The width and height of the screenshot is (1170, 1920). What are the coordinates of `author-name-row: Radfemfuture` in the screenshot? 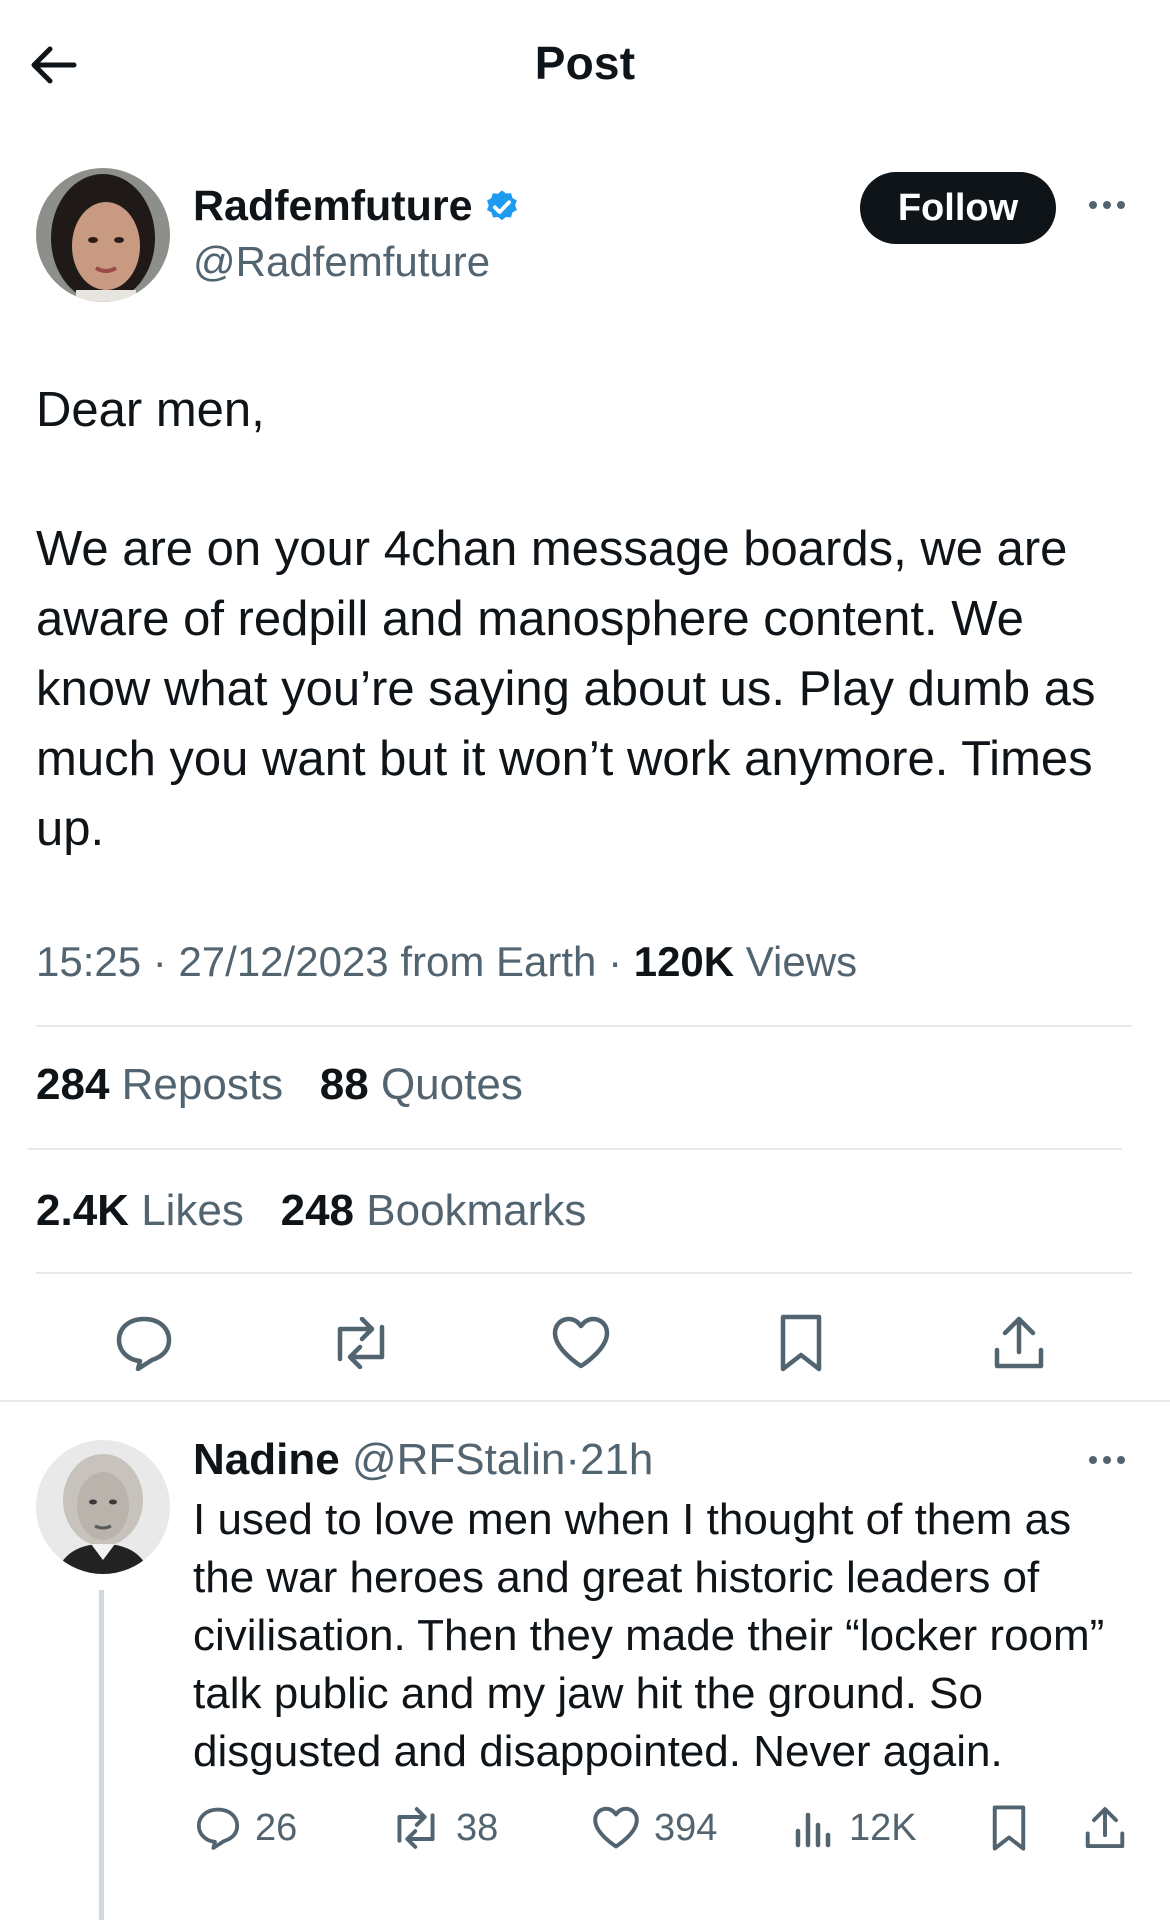 It's located at (357, 206).